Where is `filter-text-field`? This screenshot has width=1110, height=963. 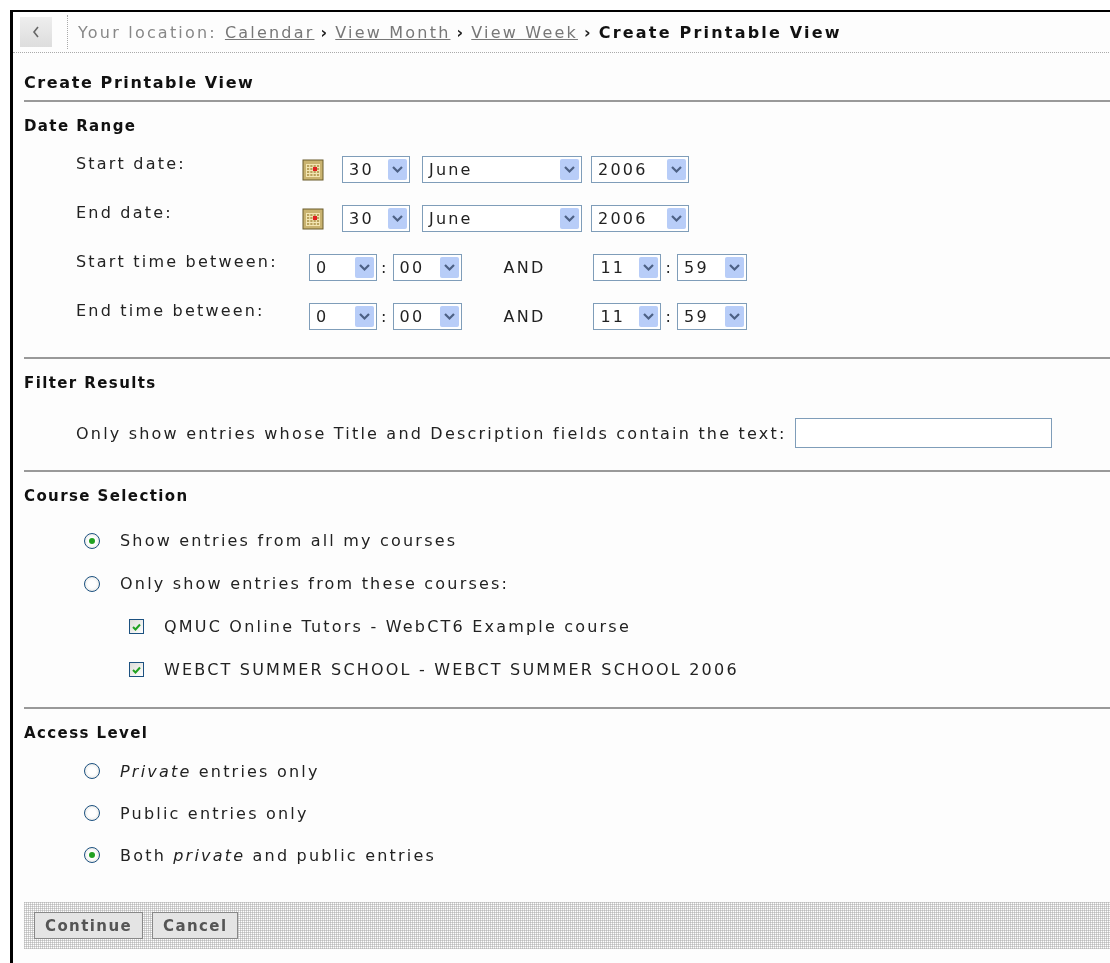
filter-text-field is located at coordinates (923, 433).